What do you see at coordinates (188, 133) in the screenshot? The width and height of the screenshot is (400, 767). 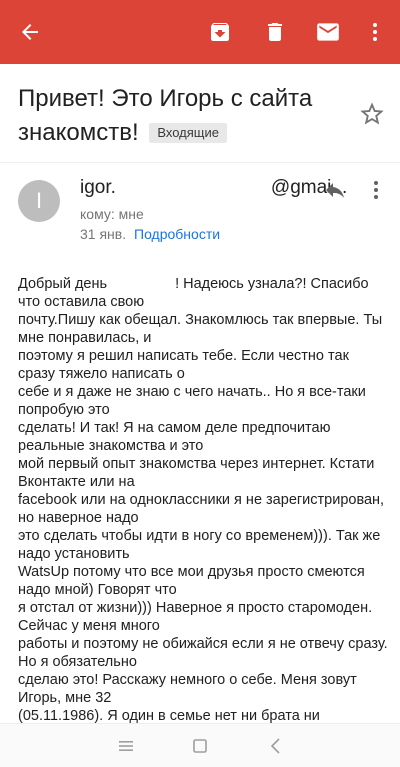 I see `inbox-label-chip: Входящие` at bounding box center [188, 133].